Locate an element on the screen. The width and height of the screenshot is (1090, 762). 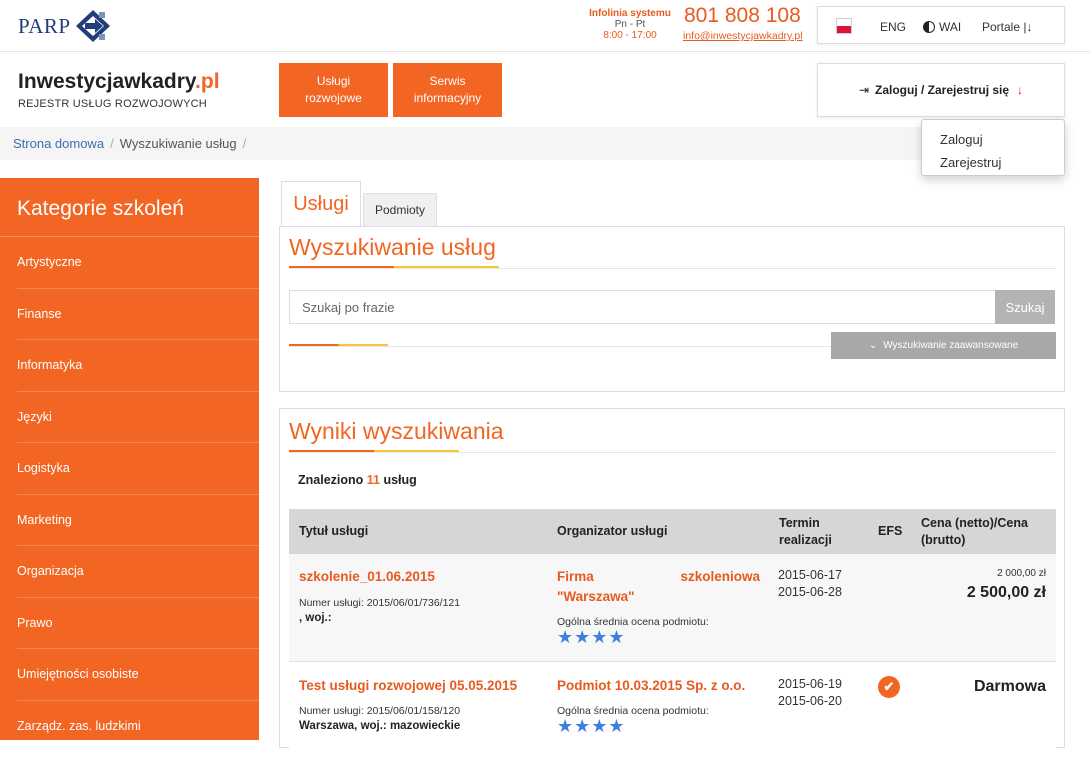
polish-flag-icon is located at coordinates (844, 26).